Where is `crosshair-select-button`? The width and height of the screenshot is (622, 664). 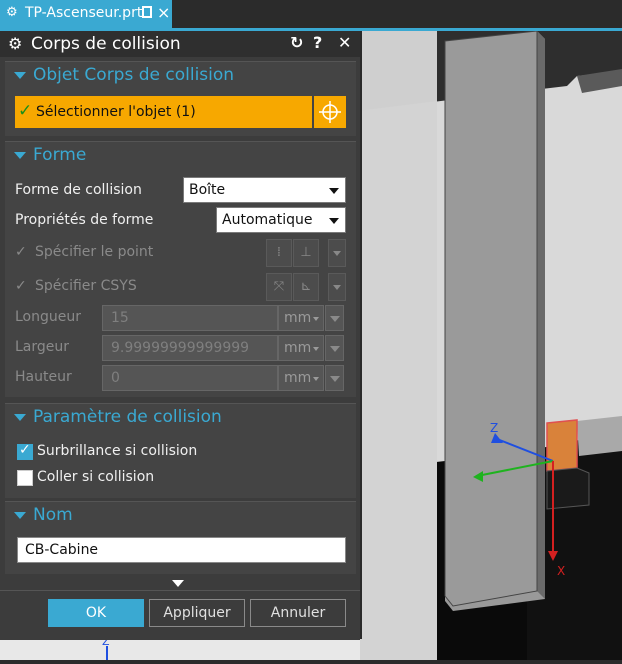 crosshair-select-button is located at coordinates (330, 112).